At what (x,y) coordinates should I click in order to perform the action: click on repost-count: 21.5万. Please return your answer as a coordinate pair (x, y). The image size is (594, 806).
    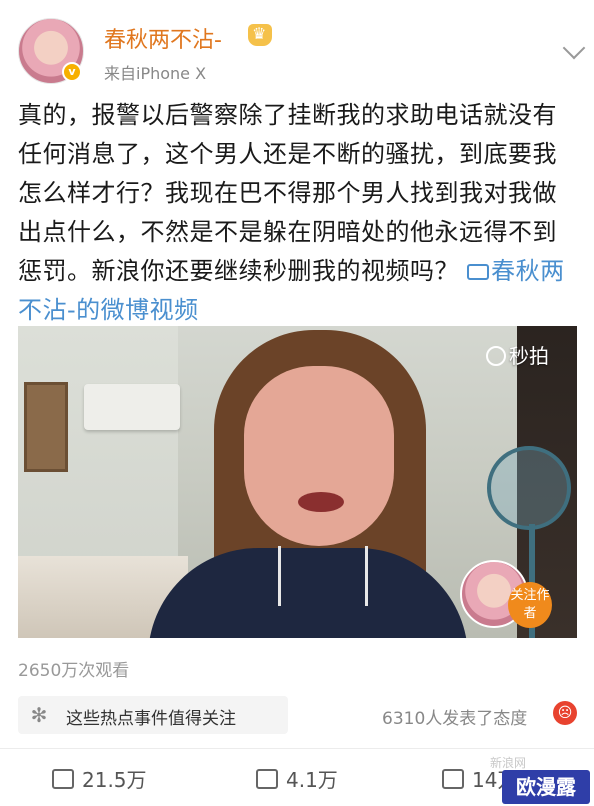
    Looking at the image, I should click on (114, 780).